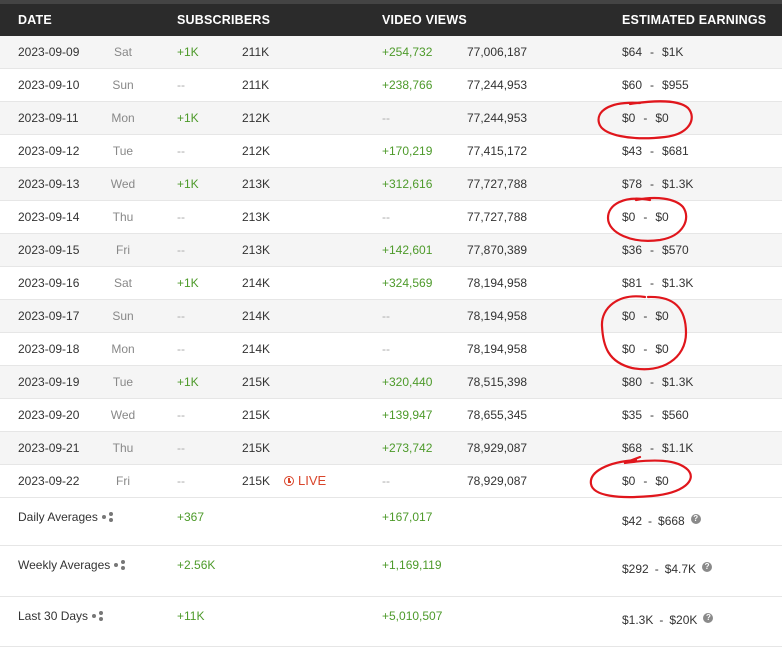 This screenshot has width=782, height=647. What do you see at coordinates (65, 517) in the screenshot?
I see `averages-label: Daily Averages` at bounding box center [65, 517].